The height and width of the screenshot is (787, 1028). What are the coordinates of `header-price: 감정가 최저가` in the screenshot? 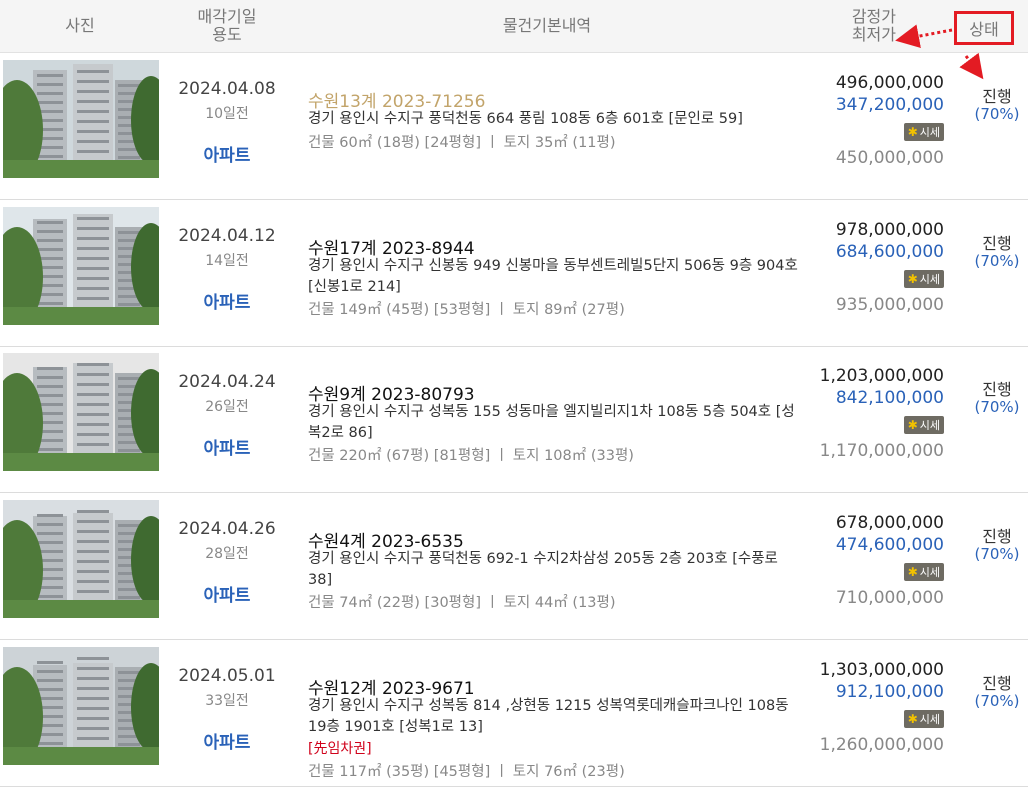 It's located at (871, 26).